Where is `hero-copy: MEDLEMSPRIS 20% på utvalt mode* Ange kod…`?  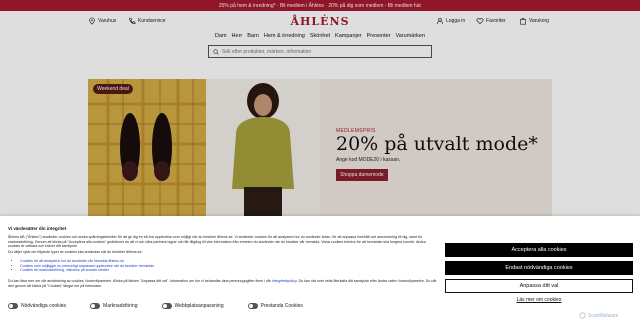
hero-copy: MEDLEMSPRIS 20% på utvalt mode* Ange kod… is located at coordinates (441, 154).